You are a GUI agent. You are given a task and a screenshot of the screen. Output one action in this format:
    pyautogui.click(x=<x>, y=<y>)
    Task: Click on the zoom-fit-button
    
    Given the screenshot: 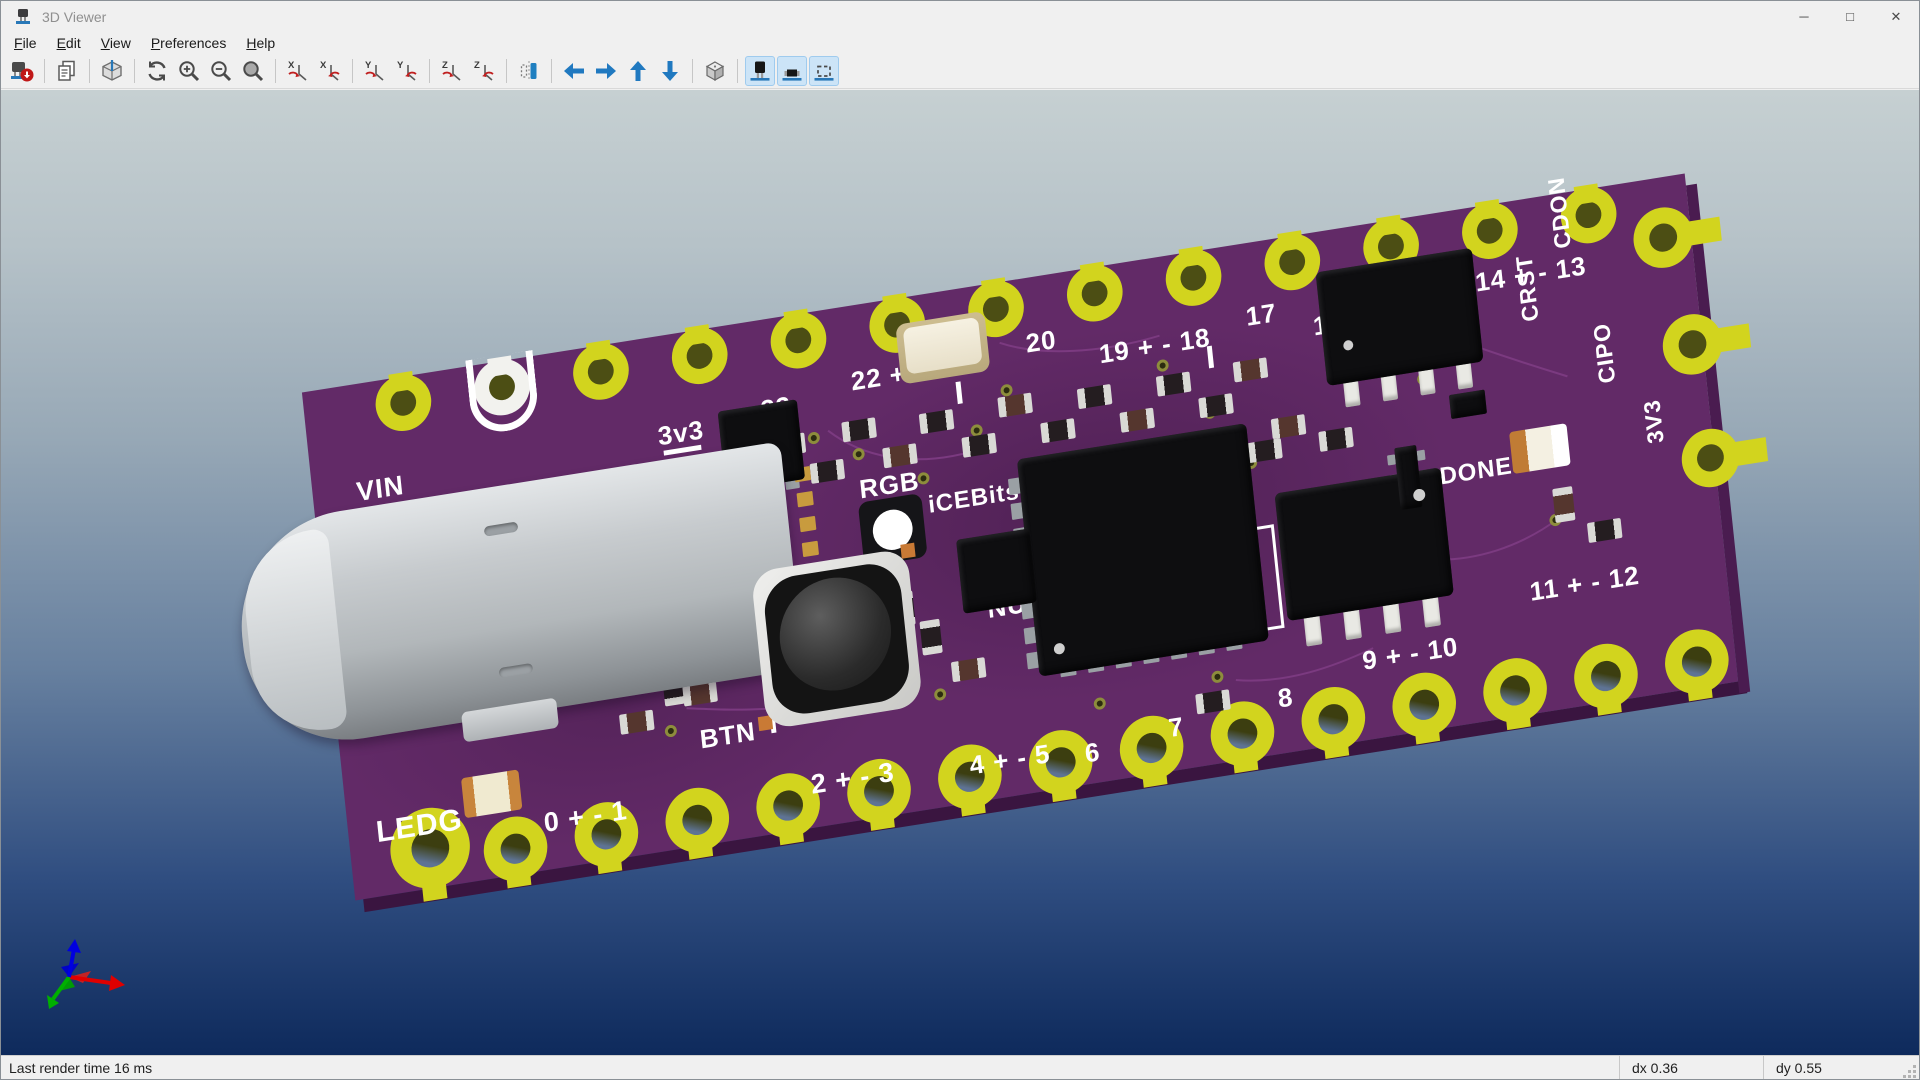 What is the action you would take?
    pyautogui.click(x=253, y=71)
    